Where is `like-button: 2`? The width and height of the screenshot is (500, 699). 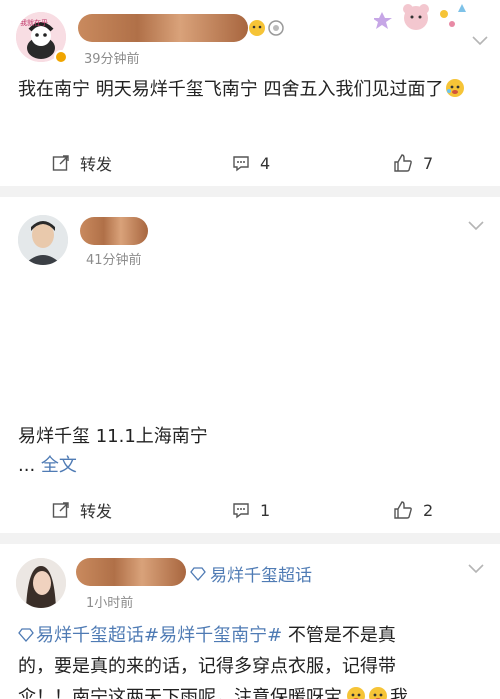
like-button: 2 is located at coordinates (413, 510).